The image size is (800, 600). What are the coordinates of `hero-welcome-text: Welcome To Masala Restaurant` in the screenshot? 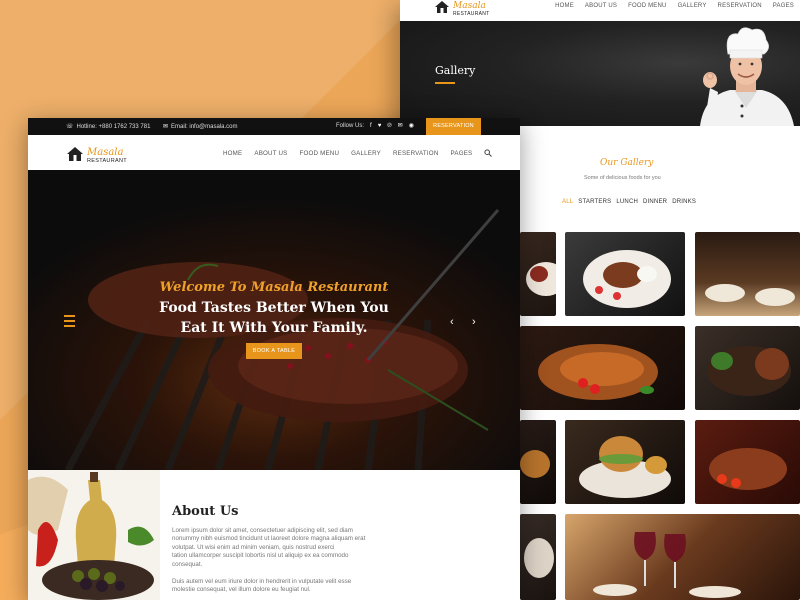 It's located at (274, 287).